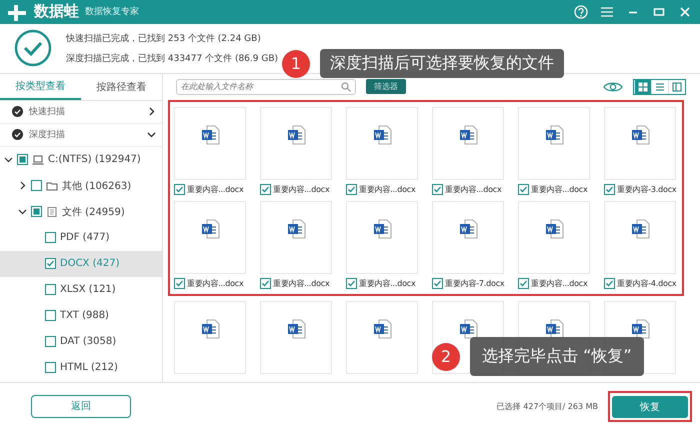 The image size is (700, 429). Describe the element at coordinates (446, 356) in the screenshot. I see `step-badge-tooltip: 2` at that location.